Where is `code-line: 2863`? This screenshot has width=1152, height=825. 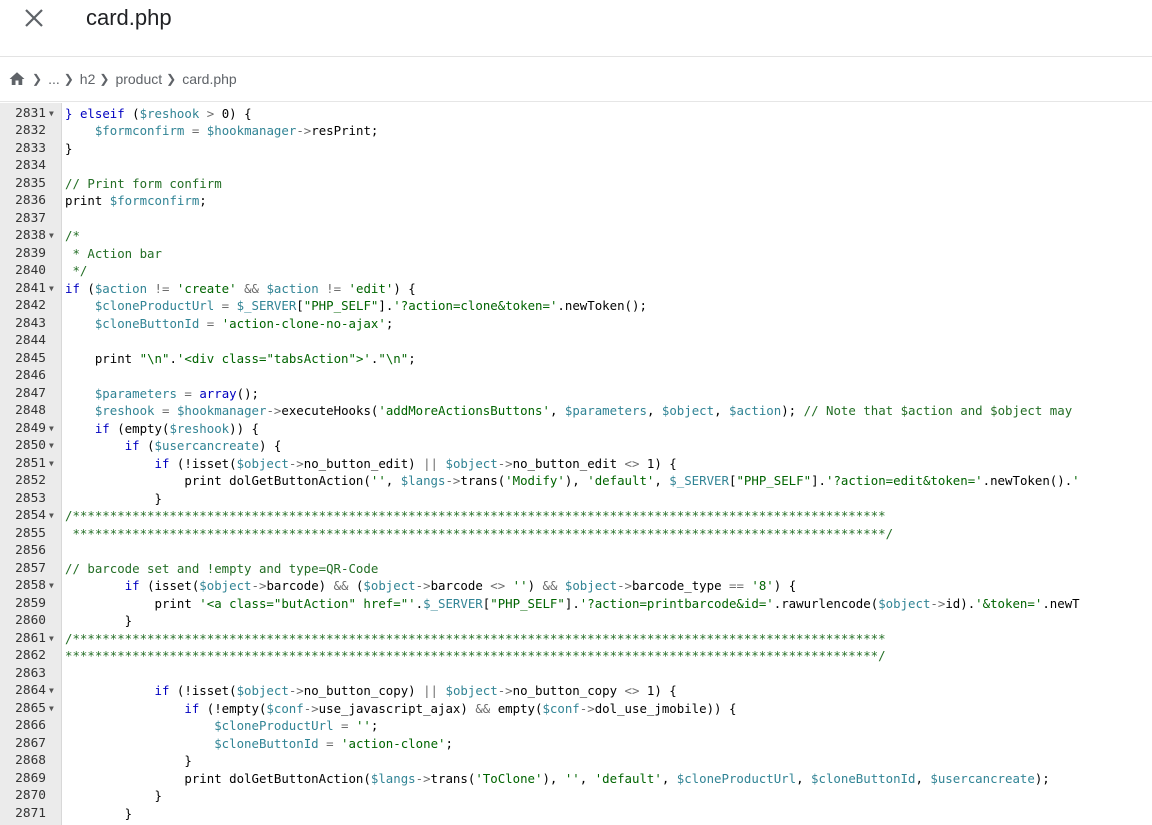 code-line: 2863 is located at coordinates (576, 674).